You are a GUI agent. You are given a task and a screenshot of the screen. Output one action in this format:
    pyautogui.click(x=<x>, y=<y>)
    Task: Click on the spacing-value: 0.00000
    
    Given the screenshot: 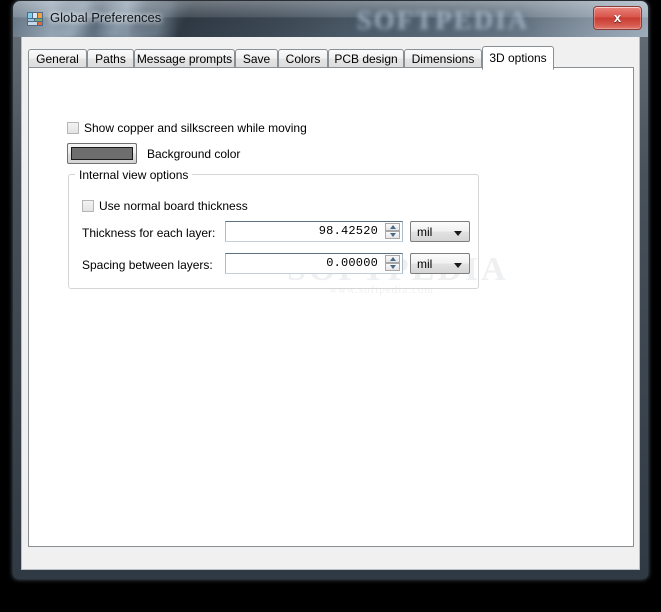 What is the action you would take?
    pyautogui.click(x=352, y=263)
    